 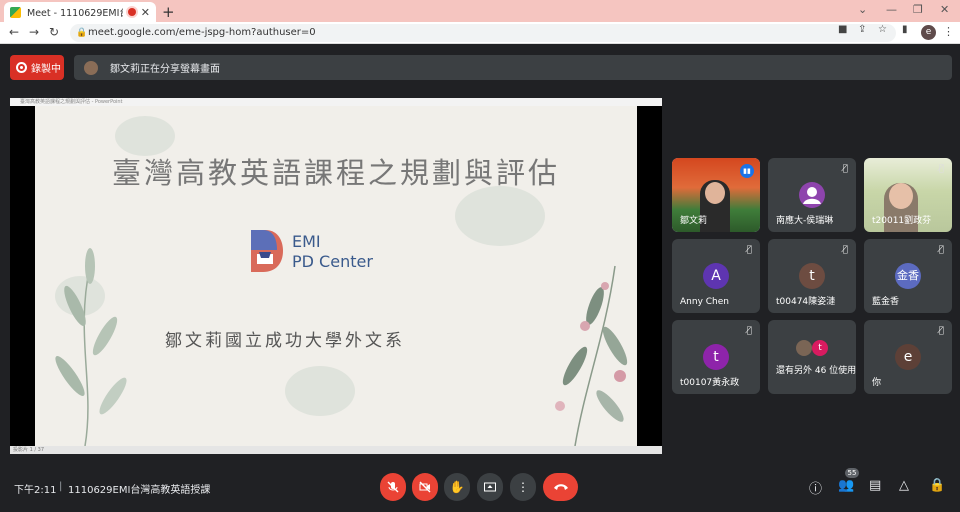 I want to click on share-notice: 鄒文莉正在分享螢幕畫面, so click(x=165, y=69).